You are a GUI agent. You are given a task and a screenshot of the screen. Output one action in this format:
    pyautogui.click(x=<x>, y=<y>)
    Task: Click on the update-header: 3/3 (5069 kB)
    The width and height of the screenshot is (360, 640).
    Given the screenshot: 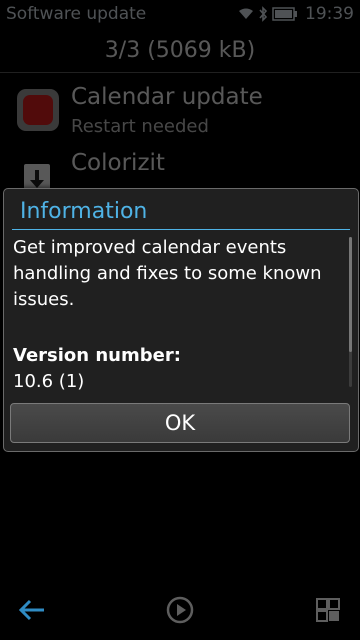 What is the action you would take?
    pyautogui.click(x=180, y=50)
    